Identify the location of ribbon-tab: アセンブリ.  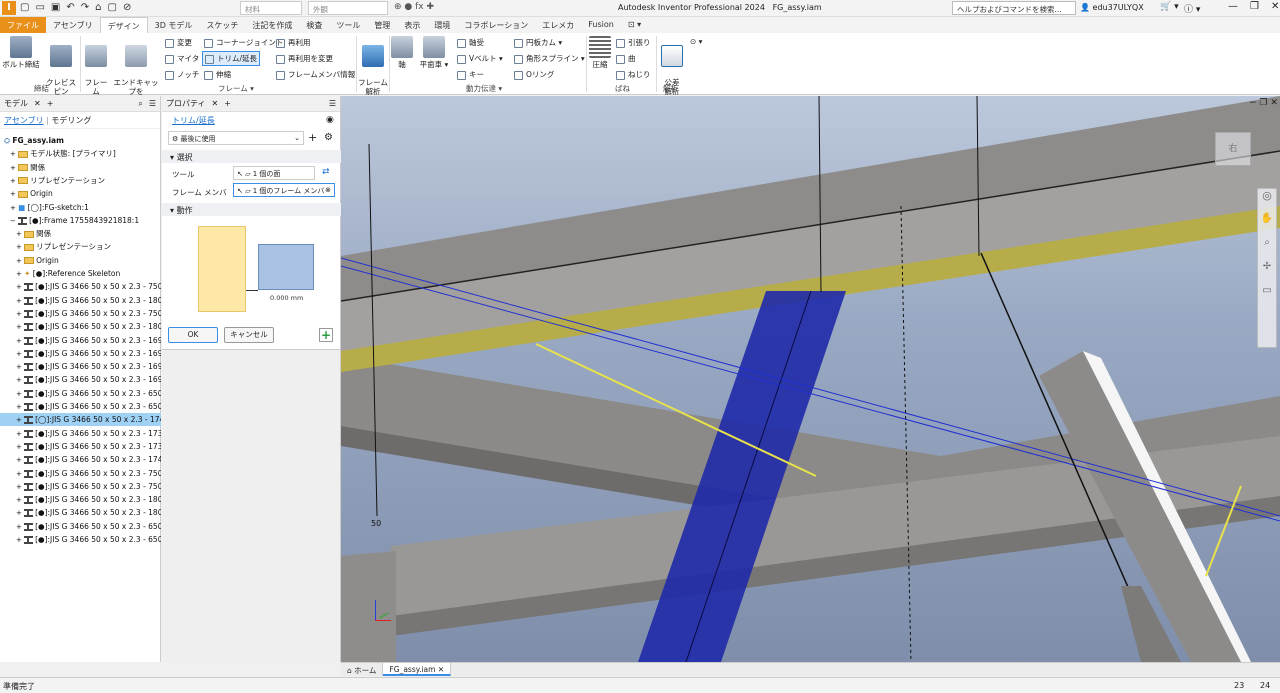
(73, 25).